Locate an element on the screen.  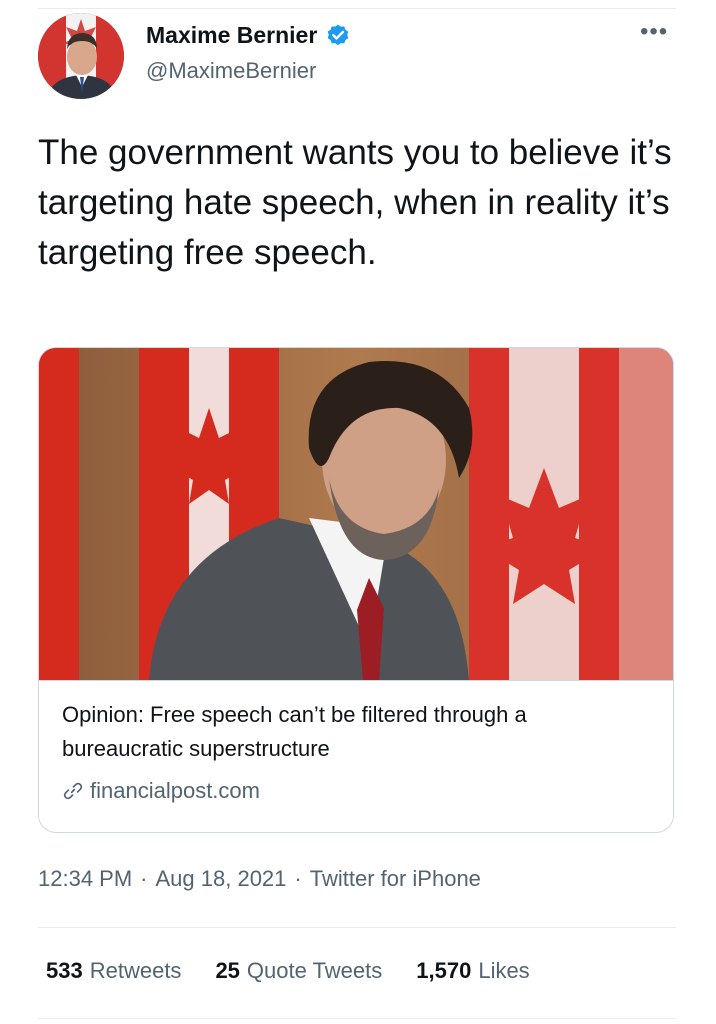
retweets-count: 533 is located at coordinates (64, 970).